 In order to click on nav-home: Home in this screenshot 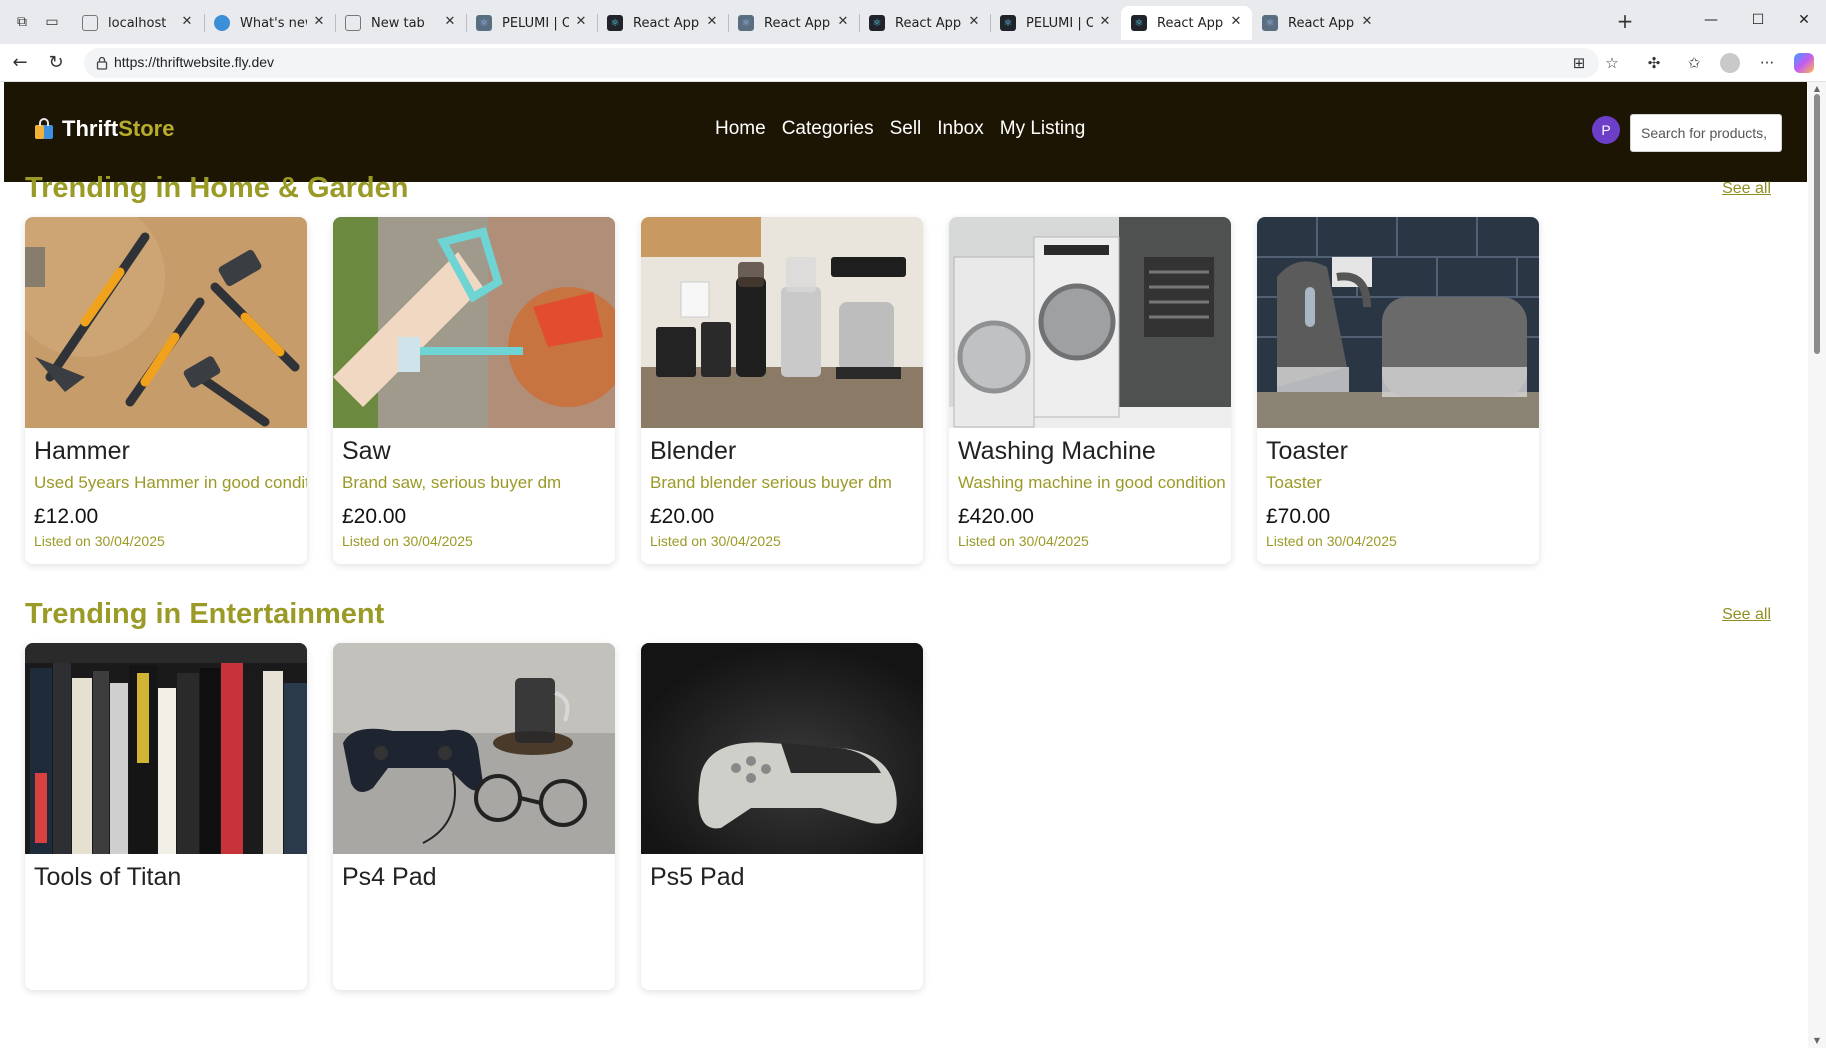, I will do `click(740, 129)`.